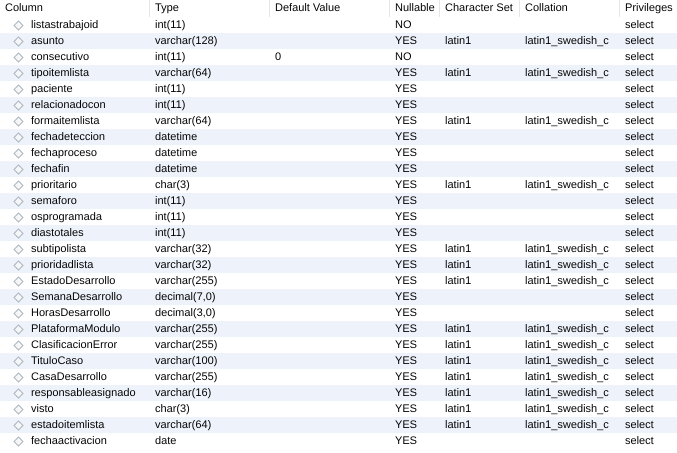  What do you see at coordinates (47, 41) in the screenshot?
I see `table-cell-text: asunto` at bounding box center [47, 41].